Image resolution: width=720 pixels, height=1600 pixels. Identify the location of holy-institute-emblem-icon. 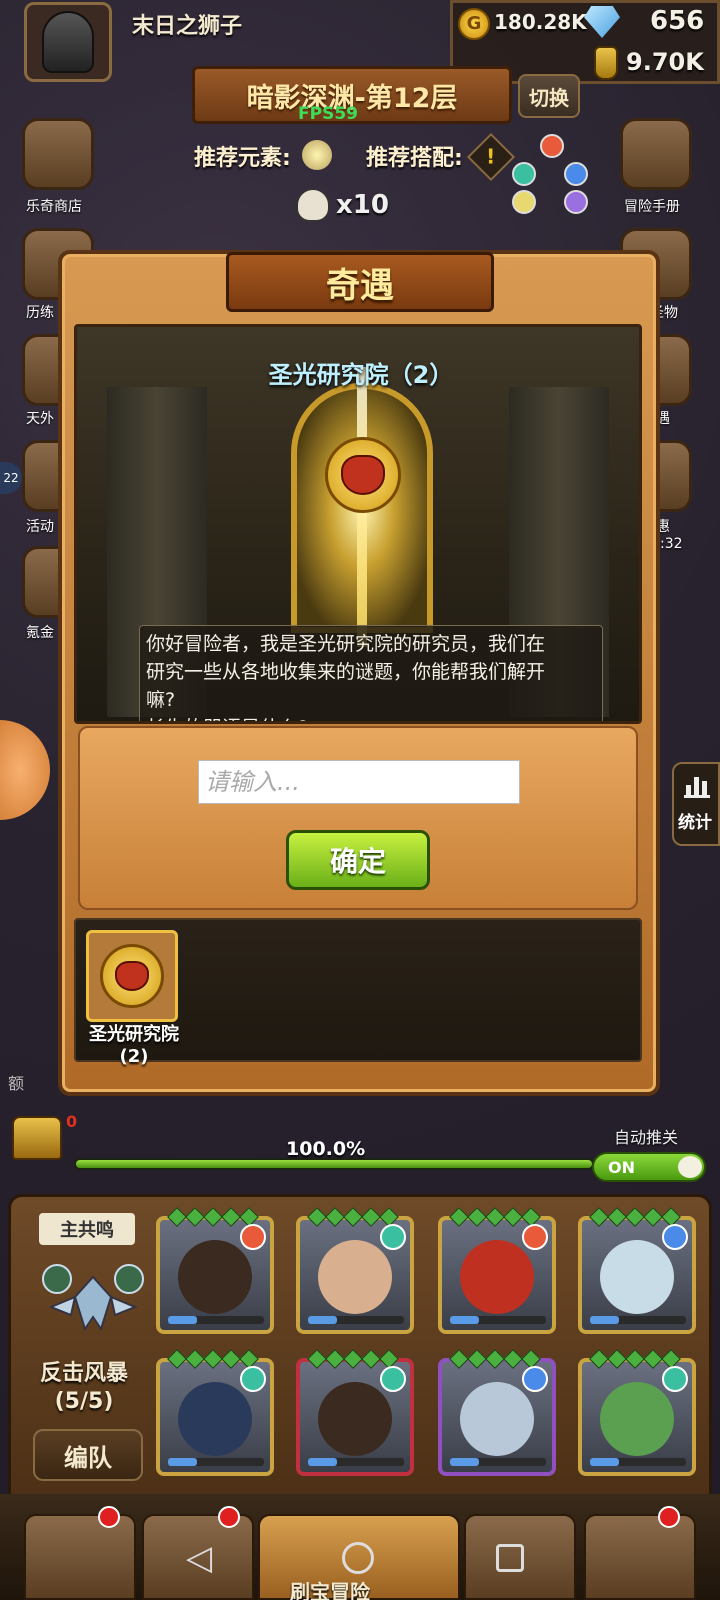
(132, 976).